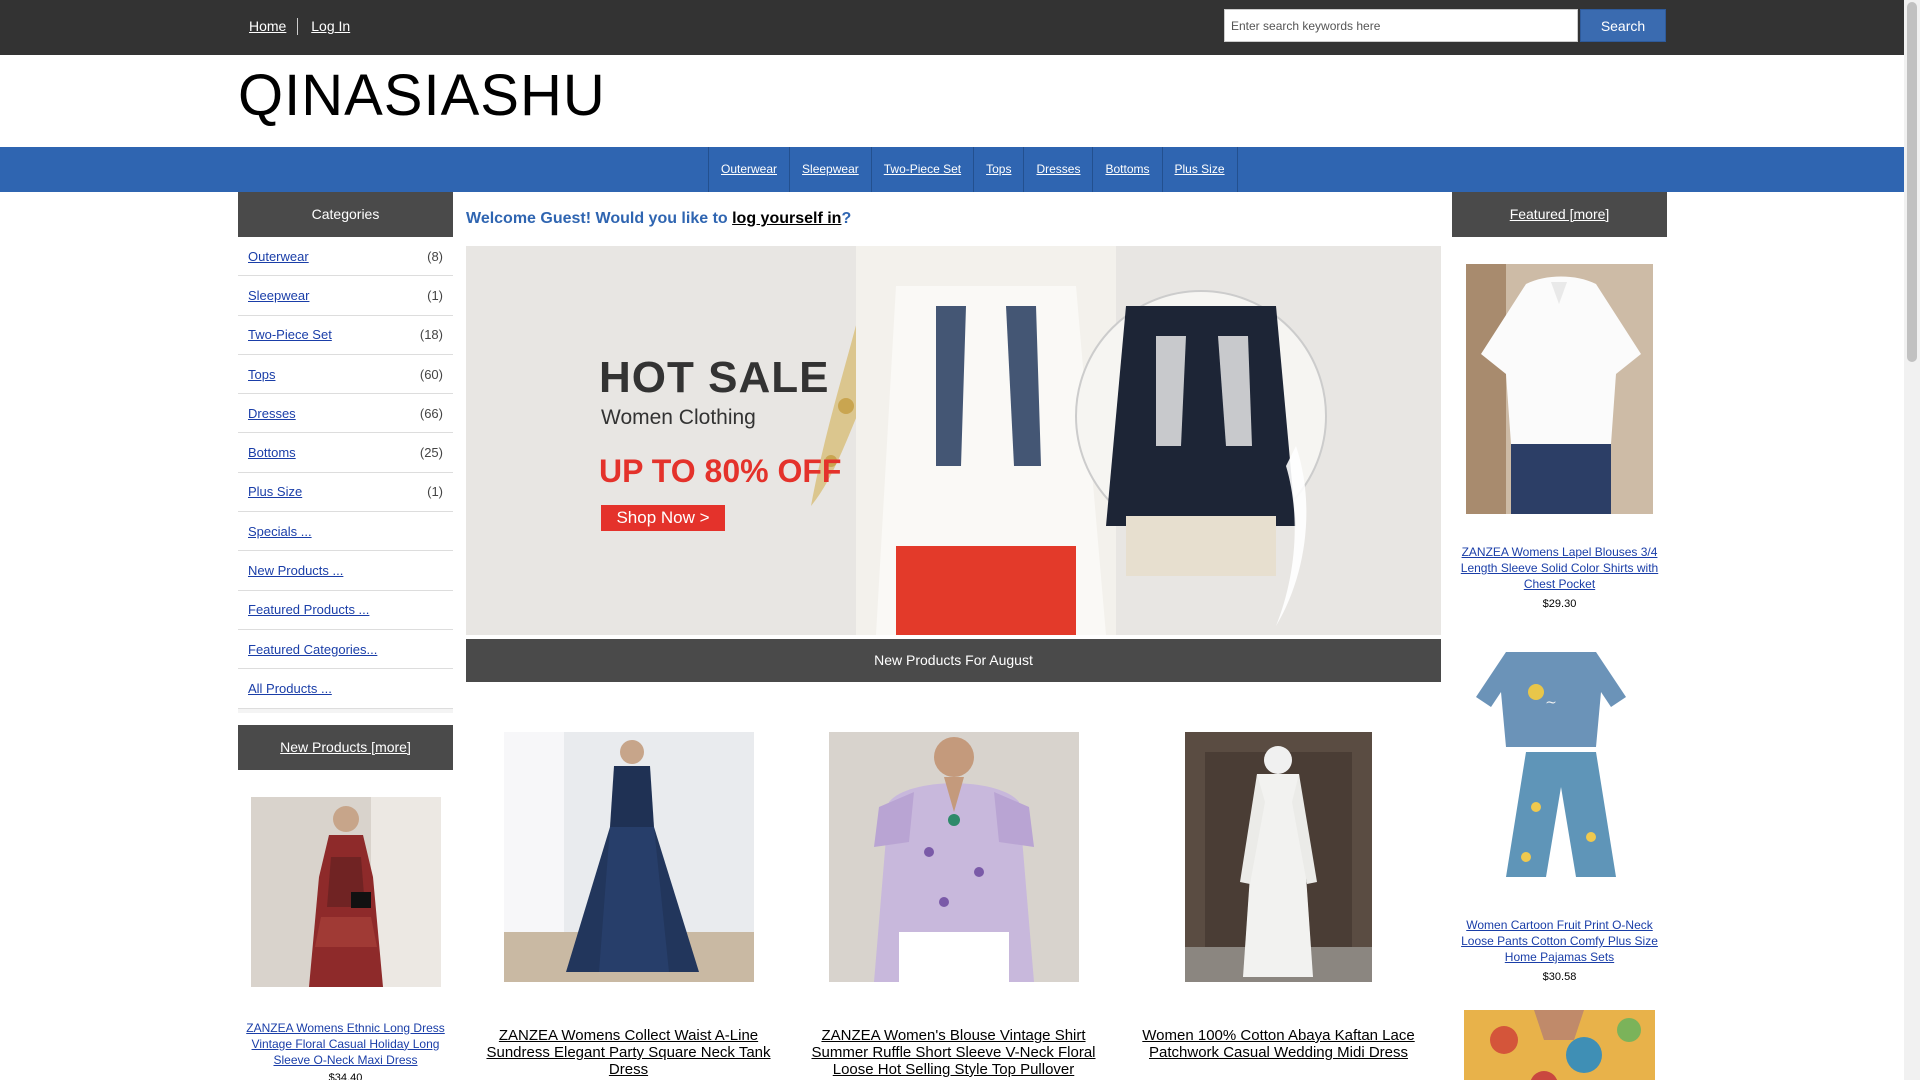 The image size is (1920, 1080). Describe the element at coordinates (278, 256) in the screenshot. I see `category-link: Outerwear` at that location.